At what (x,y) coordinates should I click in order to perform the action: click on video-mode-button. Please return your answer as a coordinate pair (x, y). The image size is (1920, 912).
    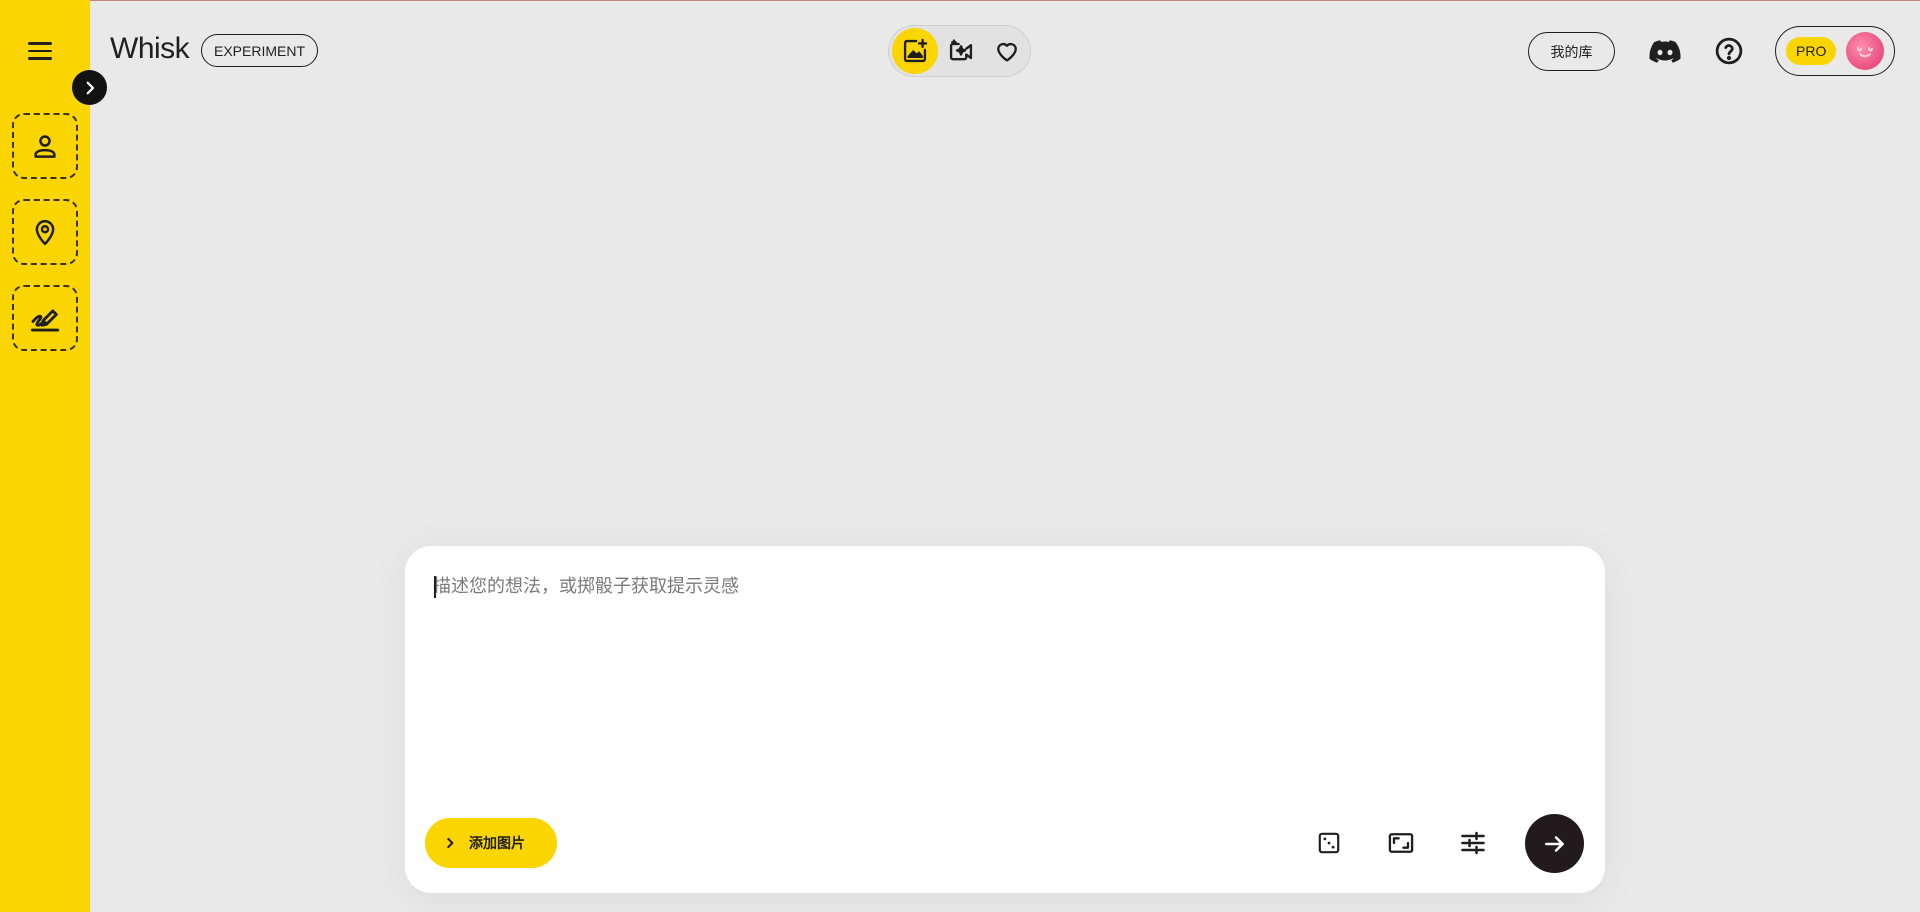
    Looking at the image, I should click on (961, 51).